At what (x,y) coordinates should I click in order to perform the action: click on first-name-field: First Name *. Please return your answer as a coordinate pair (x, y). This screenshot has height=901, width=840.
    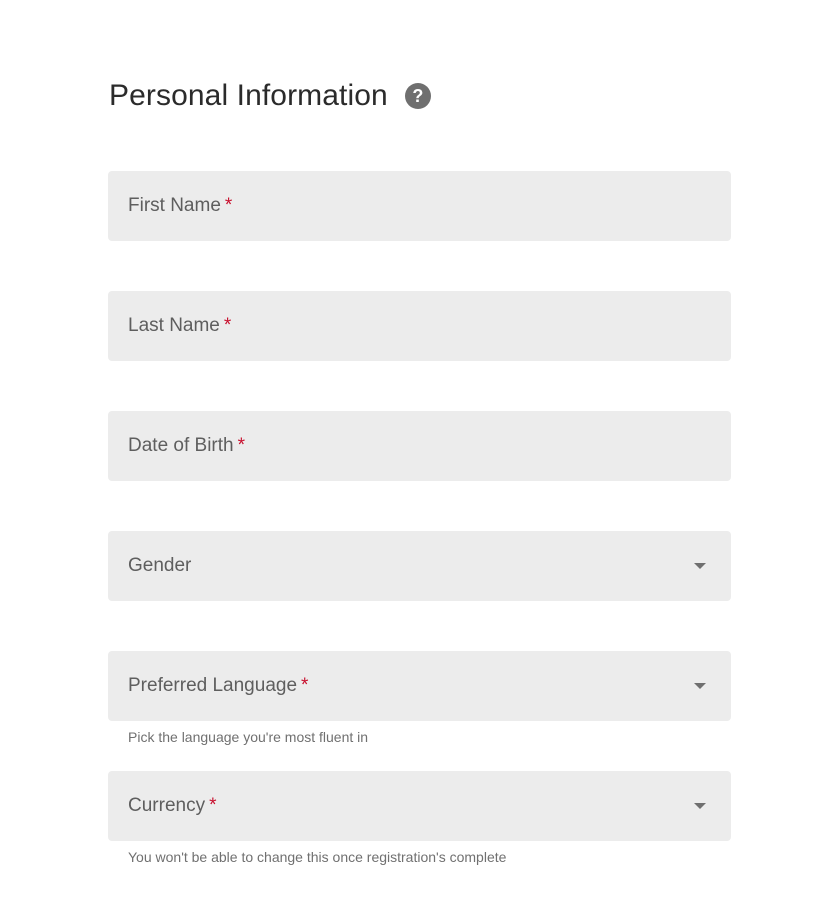
    Looking at the image, I should click on (419, 206).